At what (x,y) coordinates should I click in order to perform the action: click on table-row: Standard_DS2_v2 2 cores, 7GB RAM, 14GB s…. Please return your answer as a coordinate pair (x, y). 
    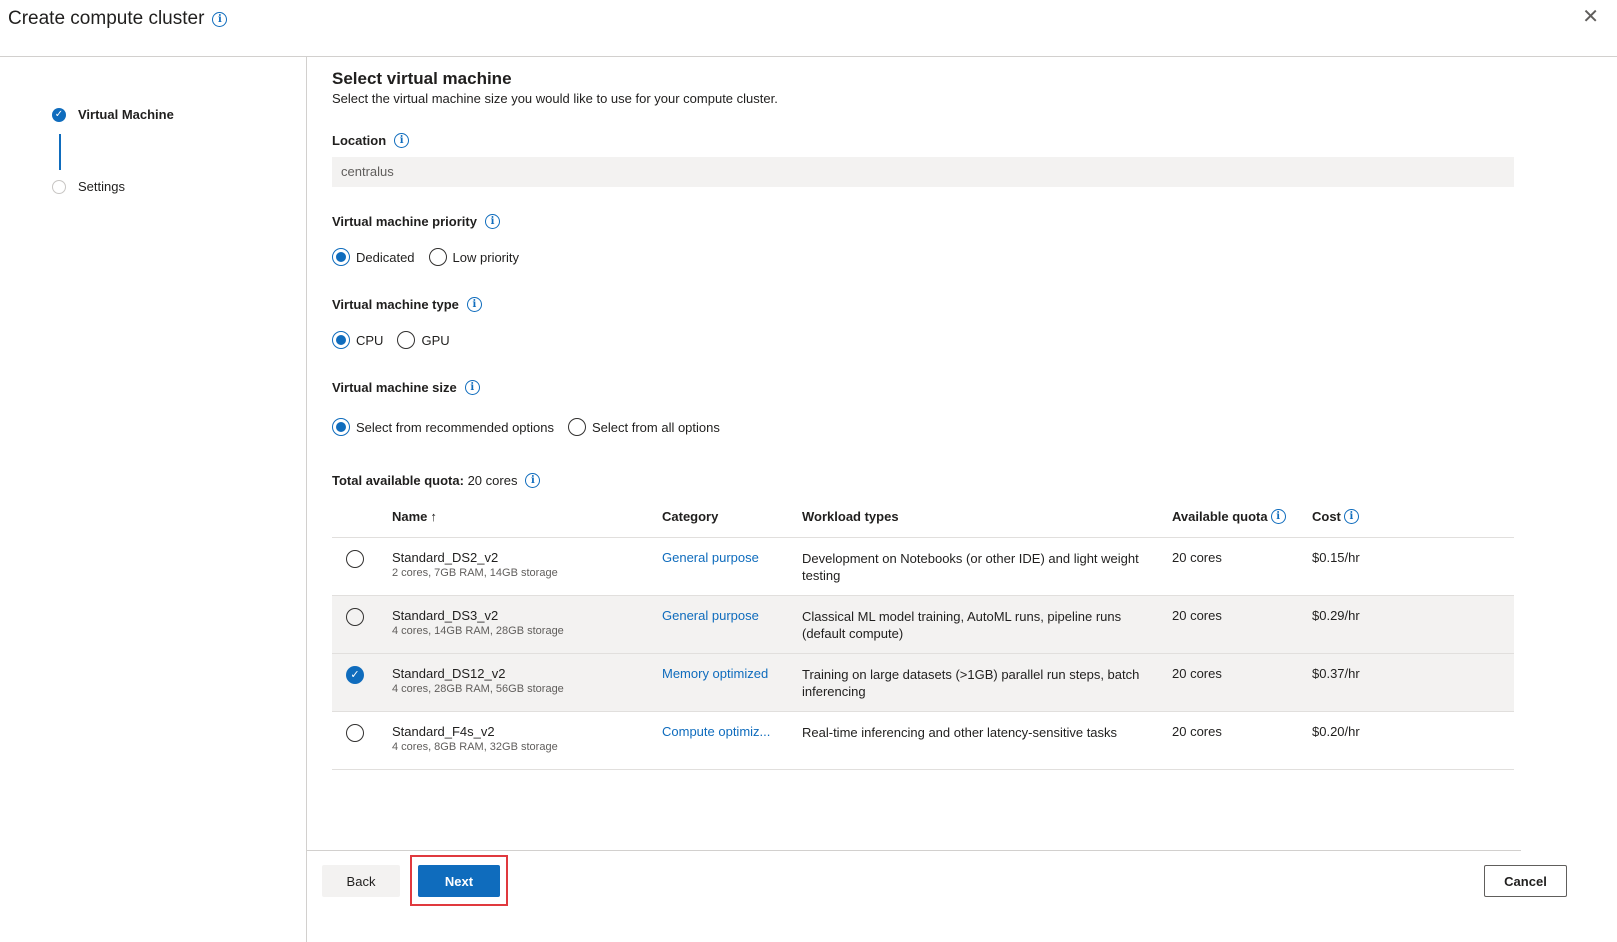
    Looking at the image, I should click on (923, 567).